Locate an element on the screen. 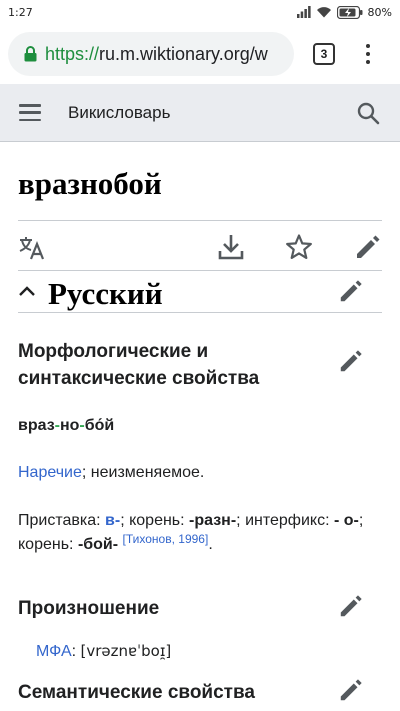  syllable-breakdown: враз-но-бо́й is located at coordinates (66, 425).